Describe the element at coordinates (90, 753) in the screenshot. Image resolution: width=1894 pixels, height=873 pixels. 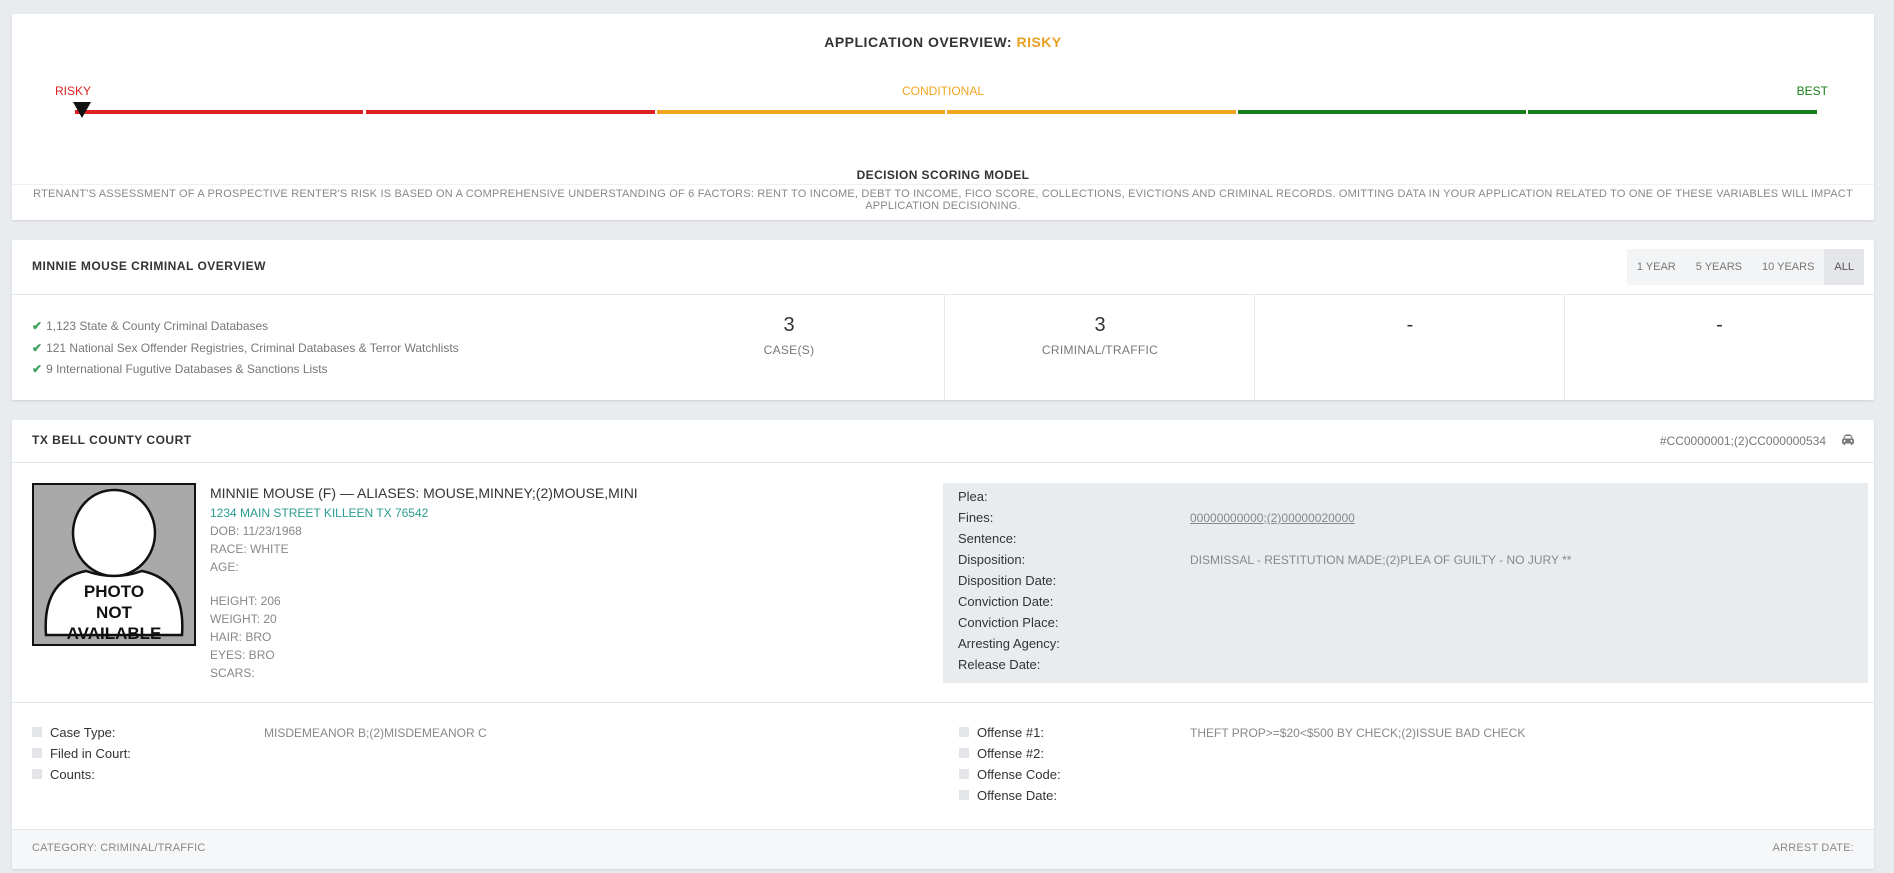
I see `filed-in-court-label: Filed in Court:` at that location.